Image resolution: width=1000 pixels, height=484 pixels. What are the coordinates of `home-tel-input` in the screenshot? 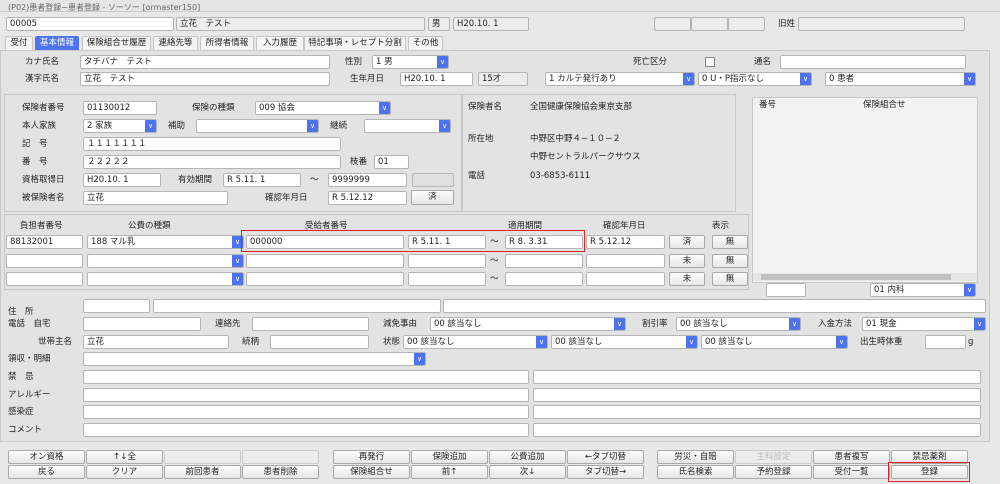 It's located at (142, 324).